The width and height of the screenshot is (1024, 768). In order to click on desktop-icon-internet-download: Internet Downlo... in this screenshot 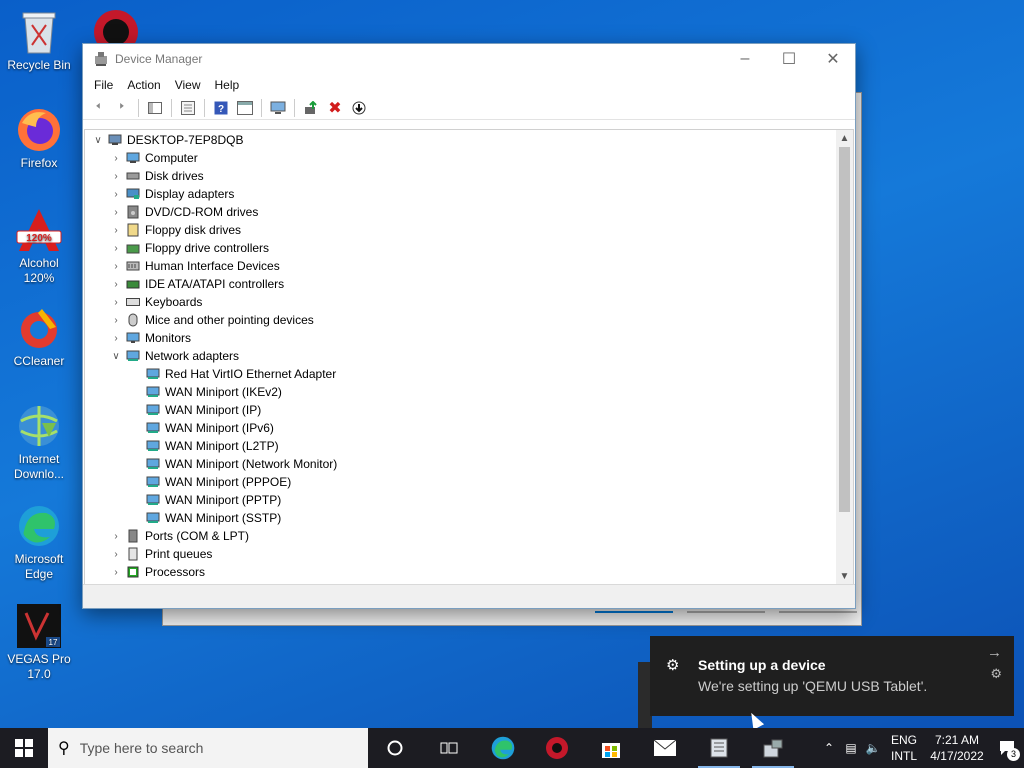, I will do `click(39, 442)`.